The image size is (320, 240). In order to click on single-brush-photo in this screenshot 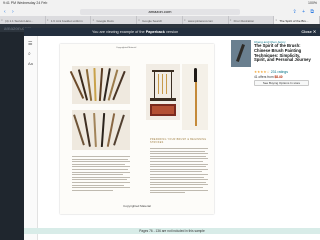, I will do `click(195, 97)`.